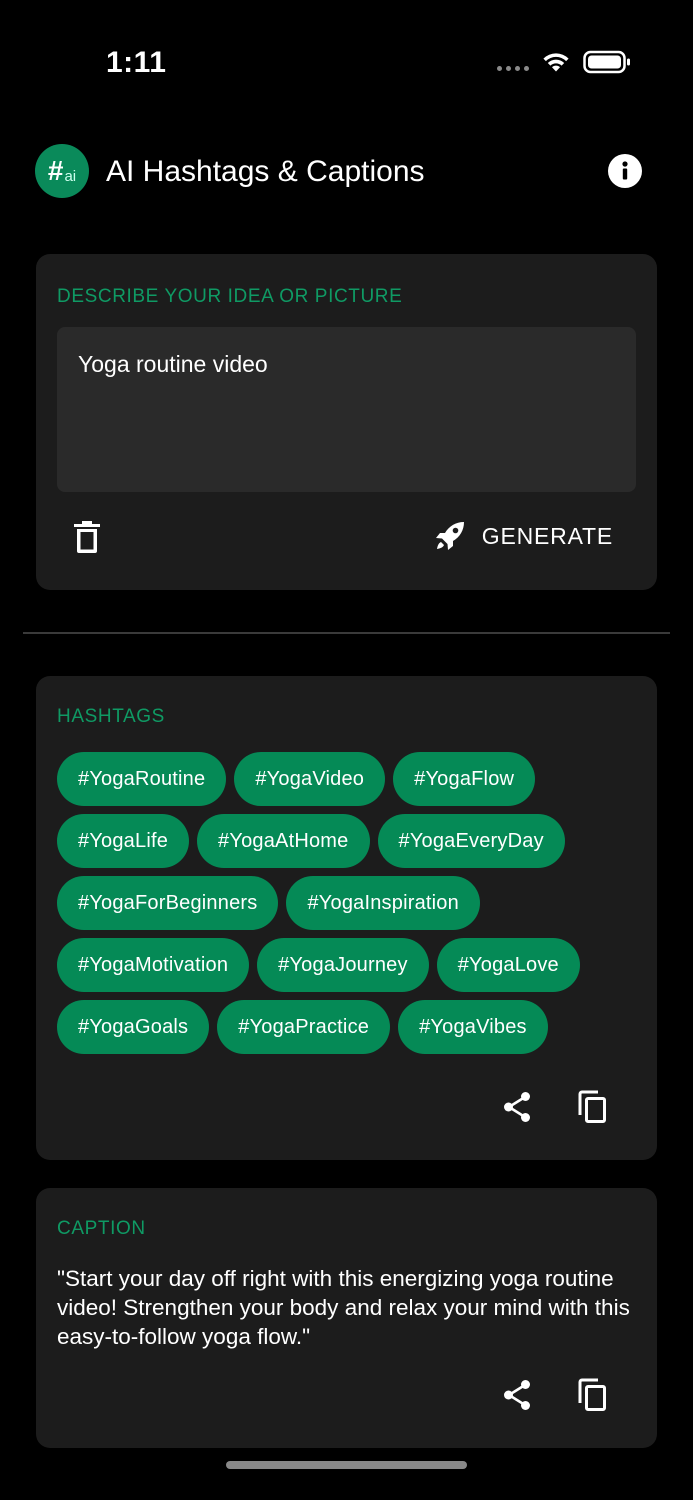 This screenshot has width=693, height=1500. What do you see at coordinates (133, 1027) in the screenshot?
I see `hashtag-chip: #YogaGoals` at bounding box center [133, 1027].